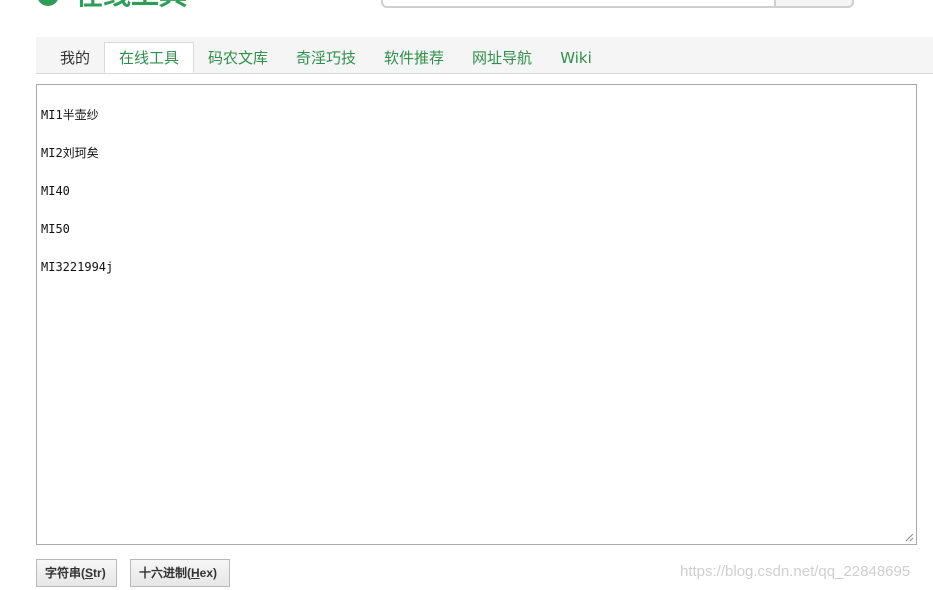 The height and width of the screenshot is (590, 933). Describe the element at coordinates (326, 58) in the screenshot. I see `tab-tips-tricks: 奇淫巧技` at that location.